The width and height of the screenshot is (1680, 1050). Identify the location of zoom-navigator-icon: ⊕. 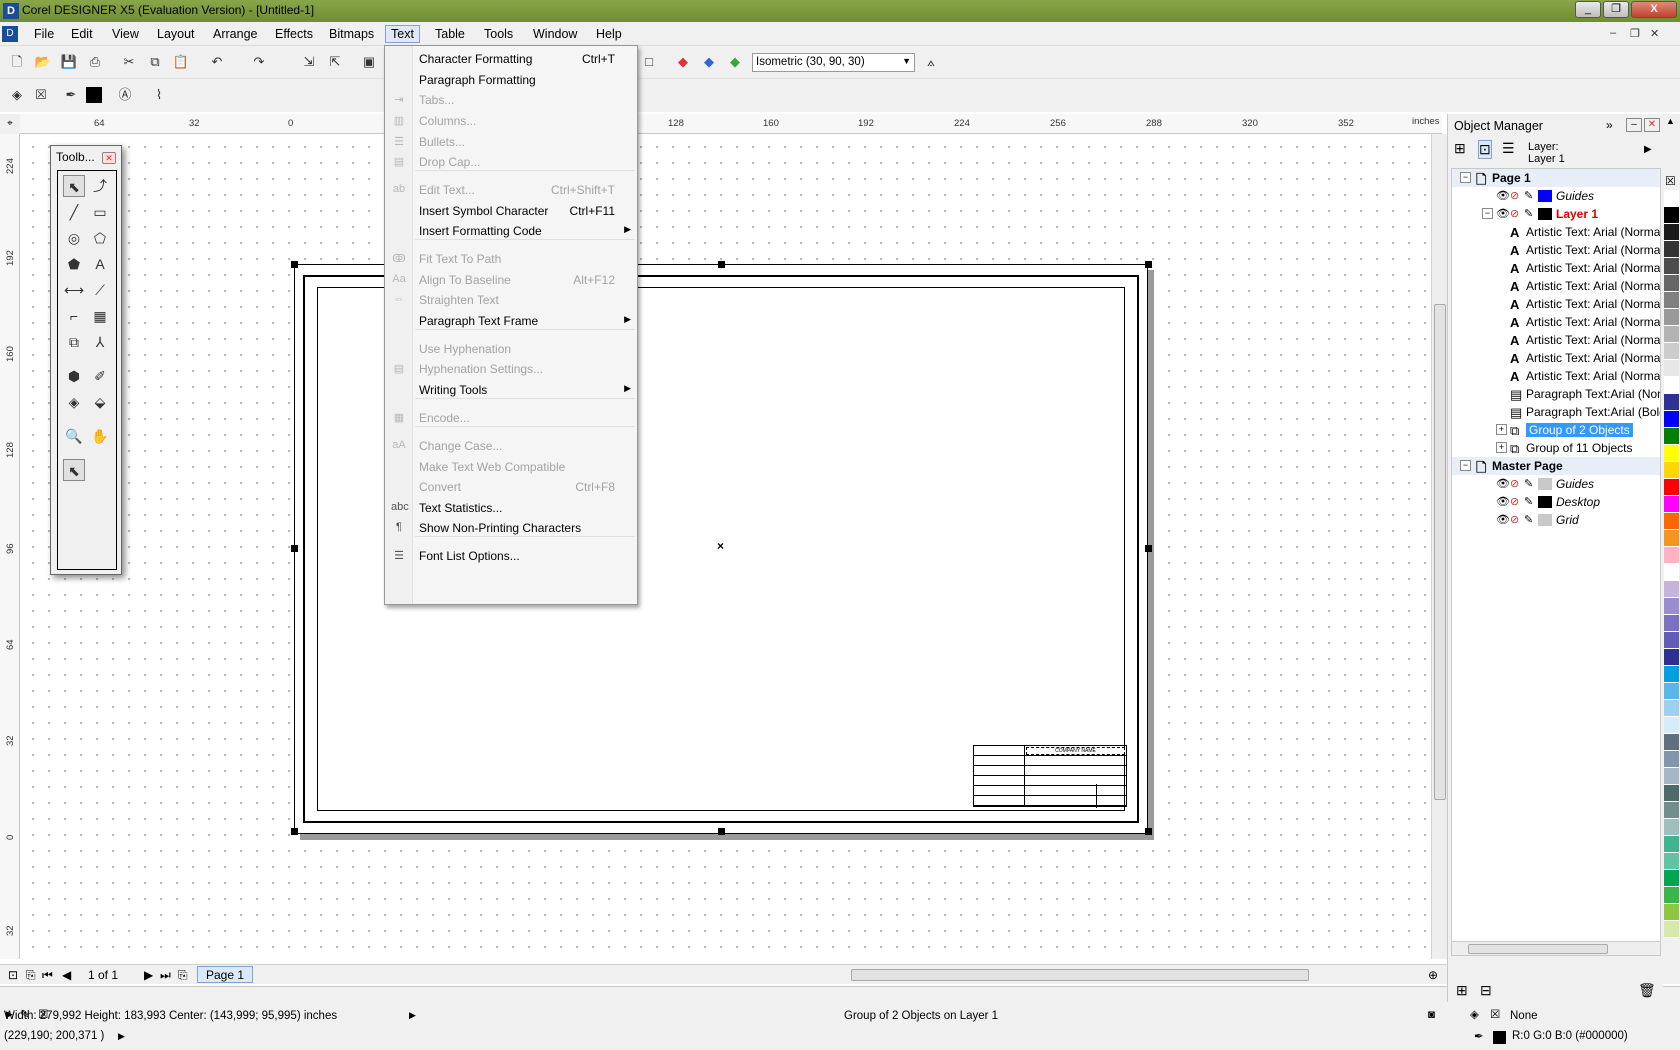
(1433, 975).